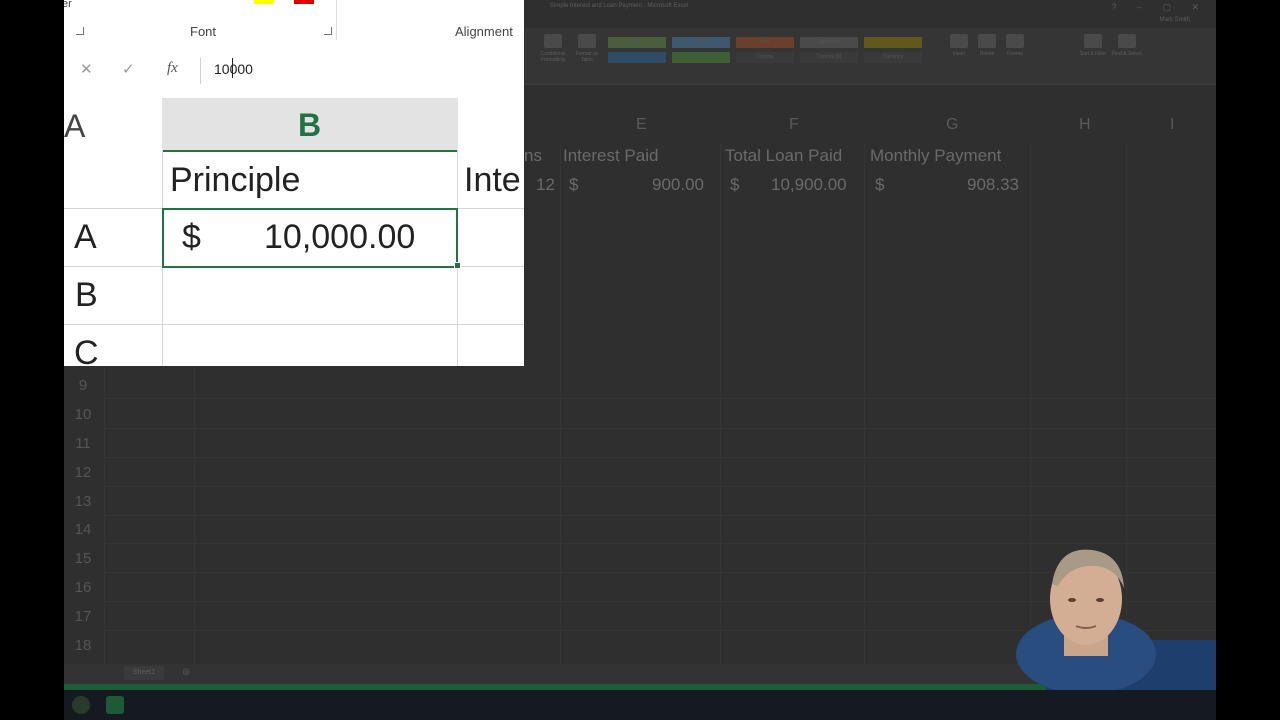 This screenshot has width=1280, height=720. Describe the element at coordinates (115, 705) in the screenshot. I see `excel-taskbar-icon` at that location.